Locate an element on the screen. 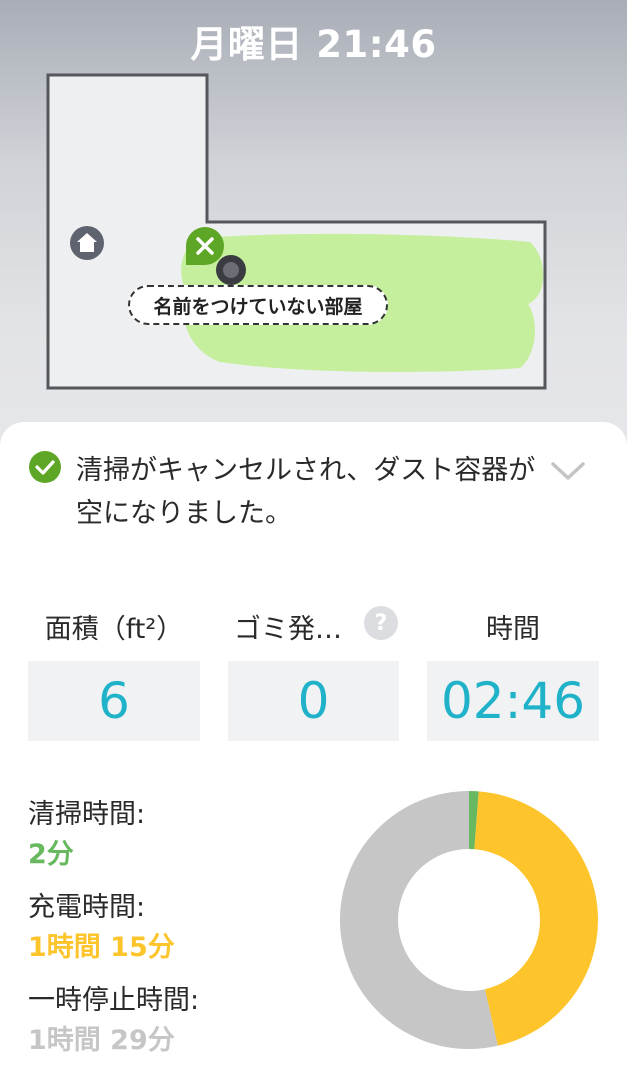 Image resolution: width=627 pixels, height=1080 pixels. cleaning-time-label: 清掃時間: is located at coordinates (87, 814).